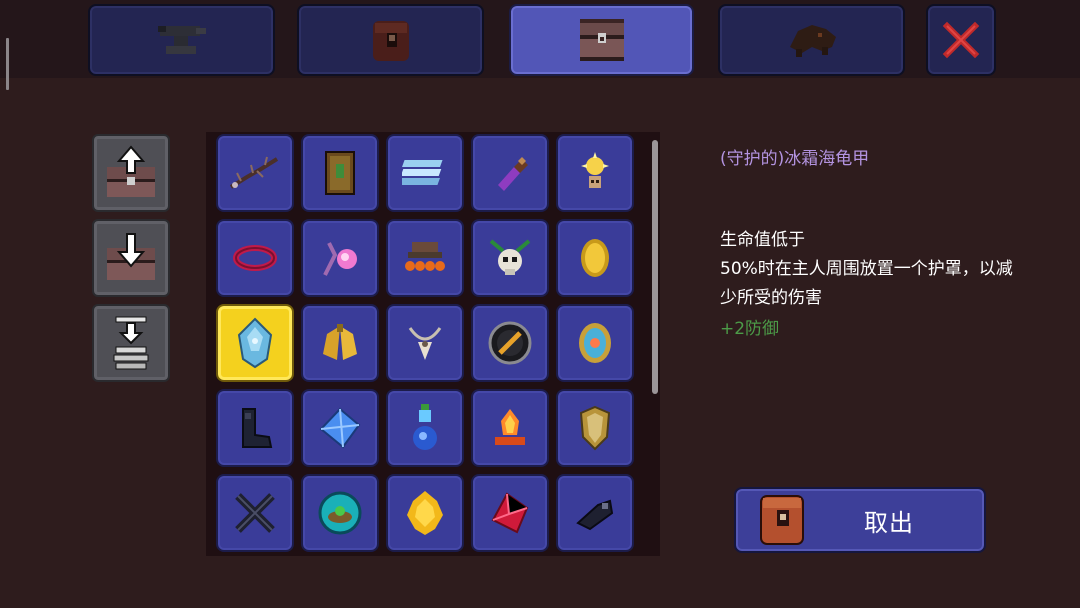 The width and height of the screenshot is (1080, 608). I want to click on jester-skull-icon, so click(510, 257).